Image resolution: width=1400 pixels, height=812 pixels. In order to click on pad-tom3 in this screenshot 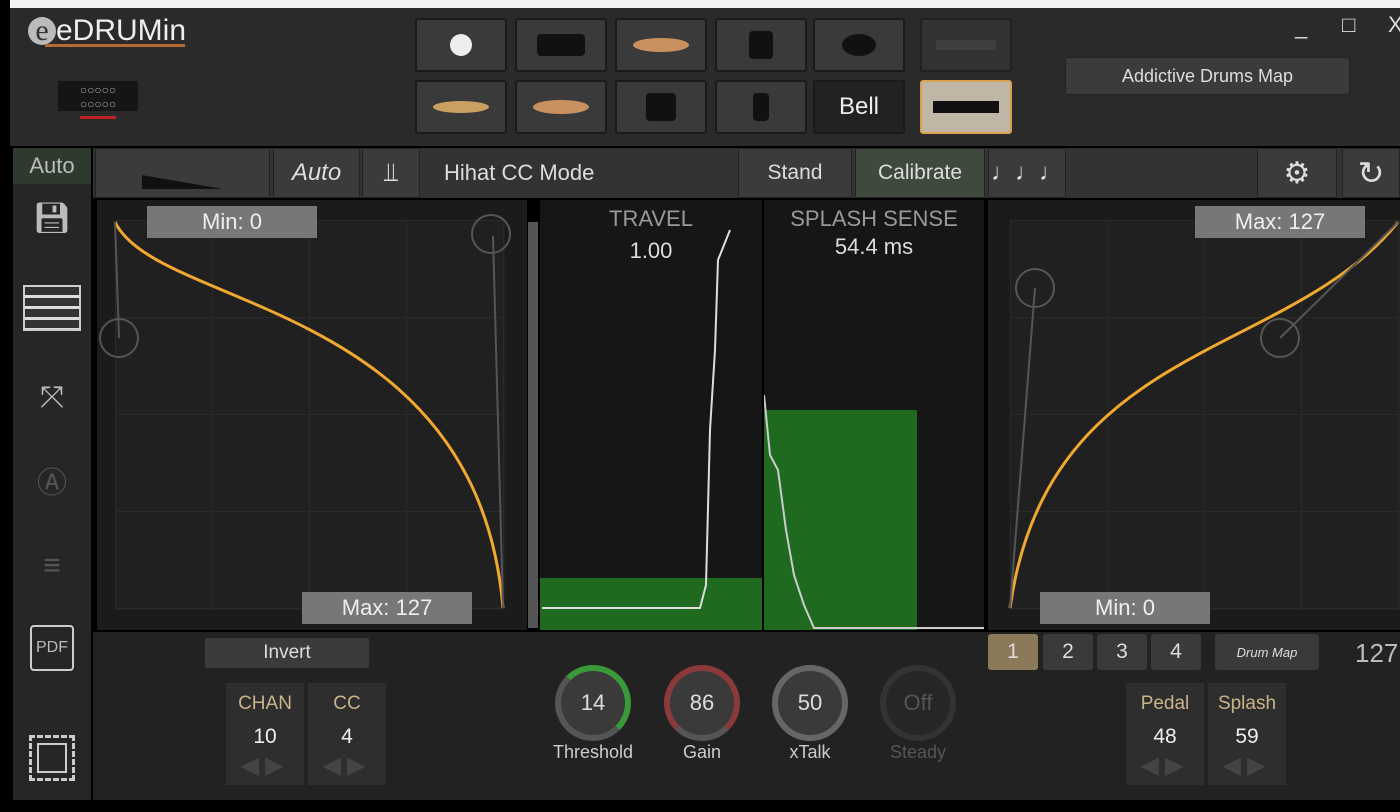, I will do `click(761, 107)`.